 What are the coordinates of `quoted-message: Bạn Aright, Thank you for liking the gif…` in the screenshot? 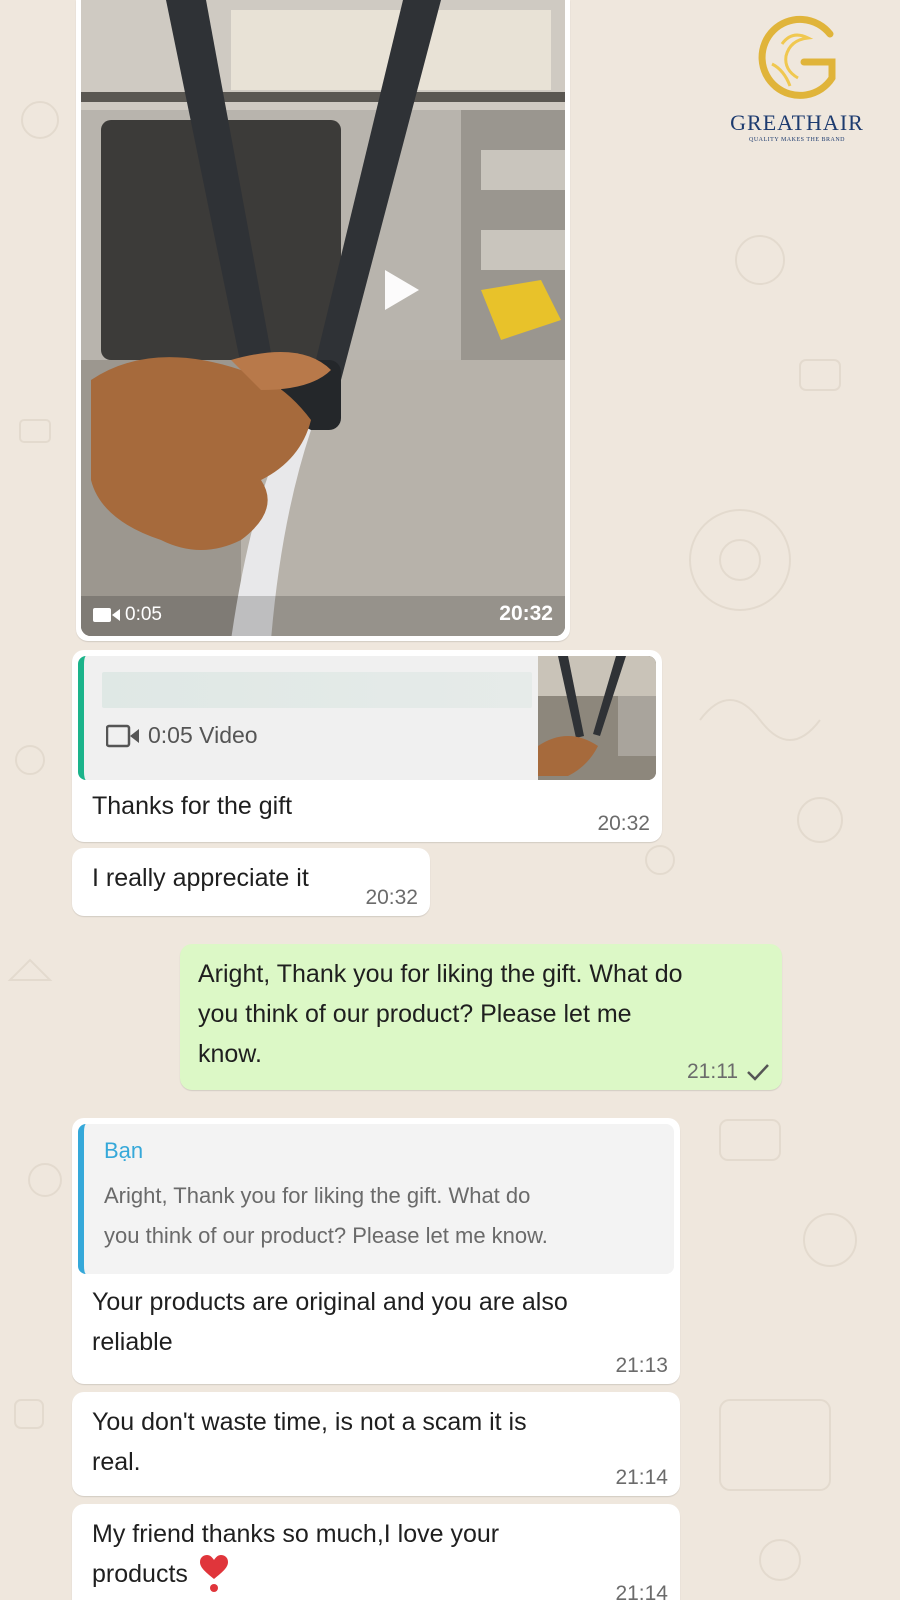 It's located at (376, 1199).